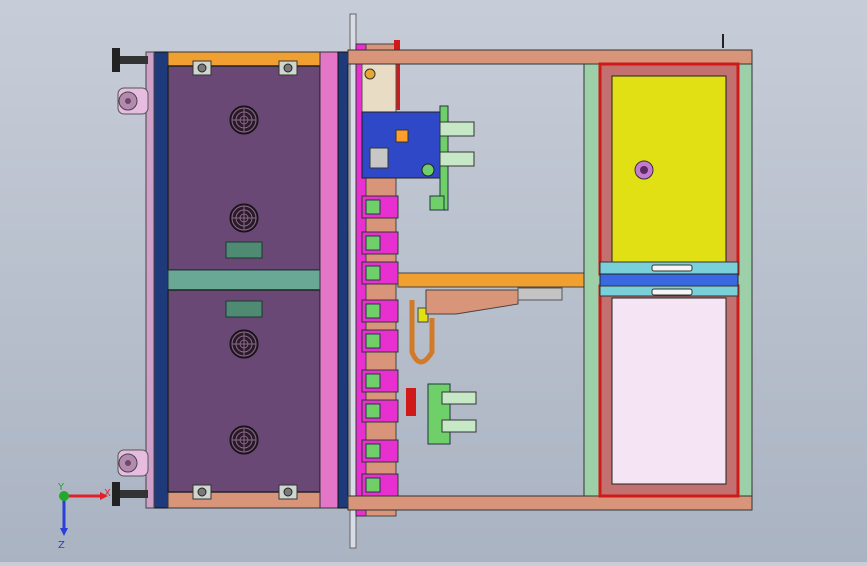  I want to click on upper-door-handle, so click(244, 250).